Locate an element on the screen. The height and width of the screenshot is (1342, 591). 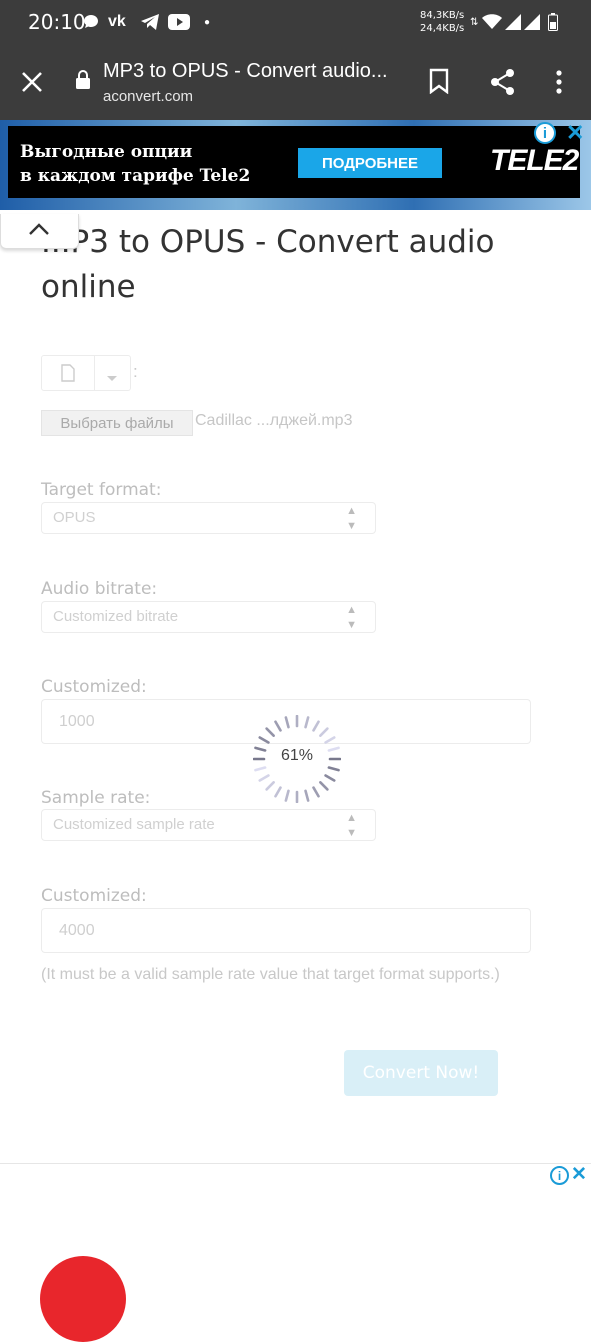
bitrate-select: Customized bitrate ▲ ▼ is located at coordinates (208, 617).